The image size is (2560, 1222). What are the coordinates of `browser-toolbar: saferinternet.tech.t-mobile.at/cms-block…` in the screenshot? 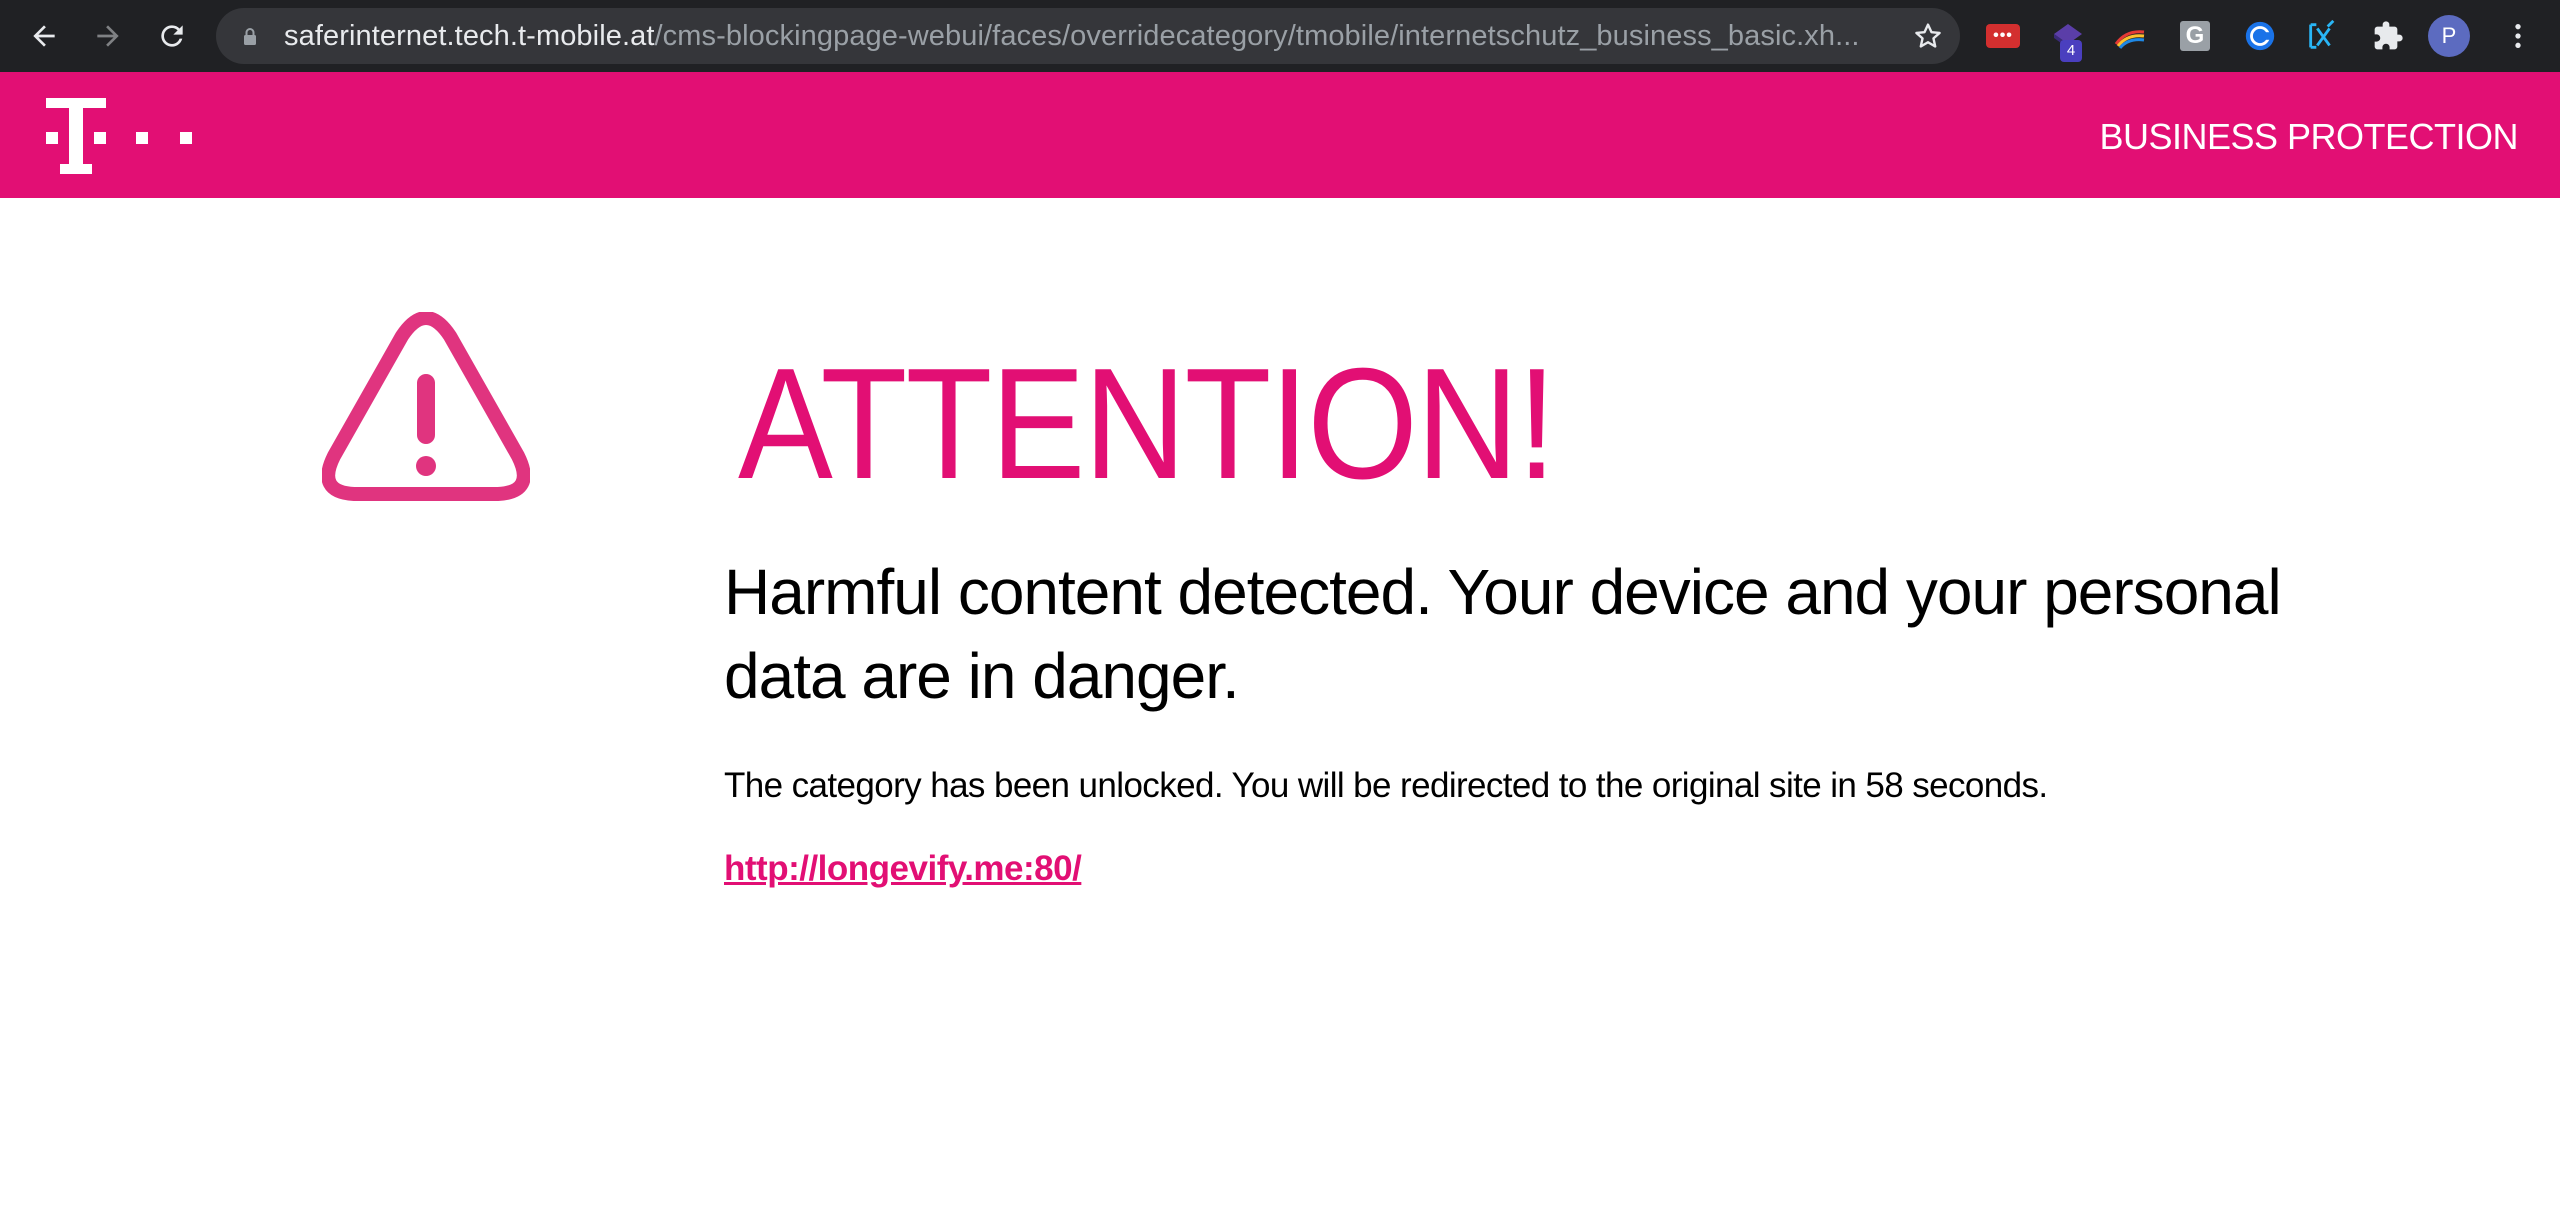 It's located at (1280, 36).